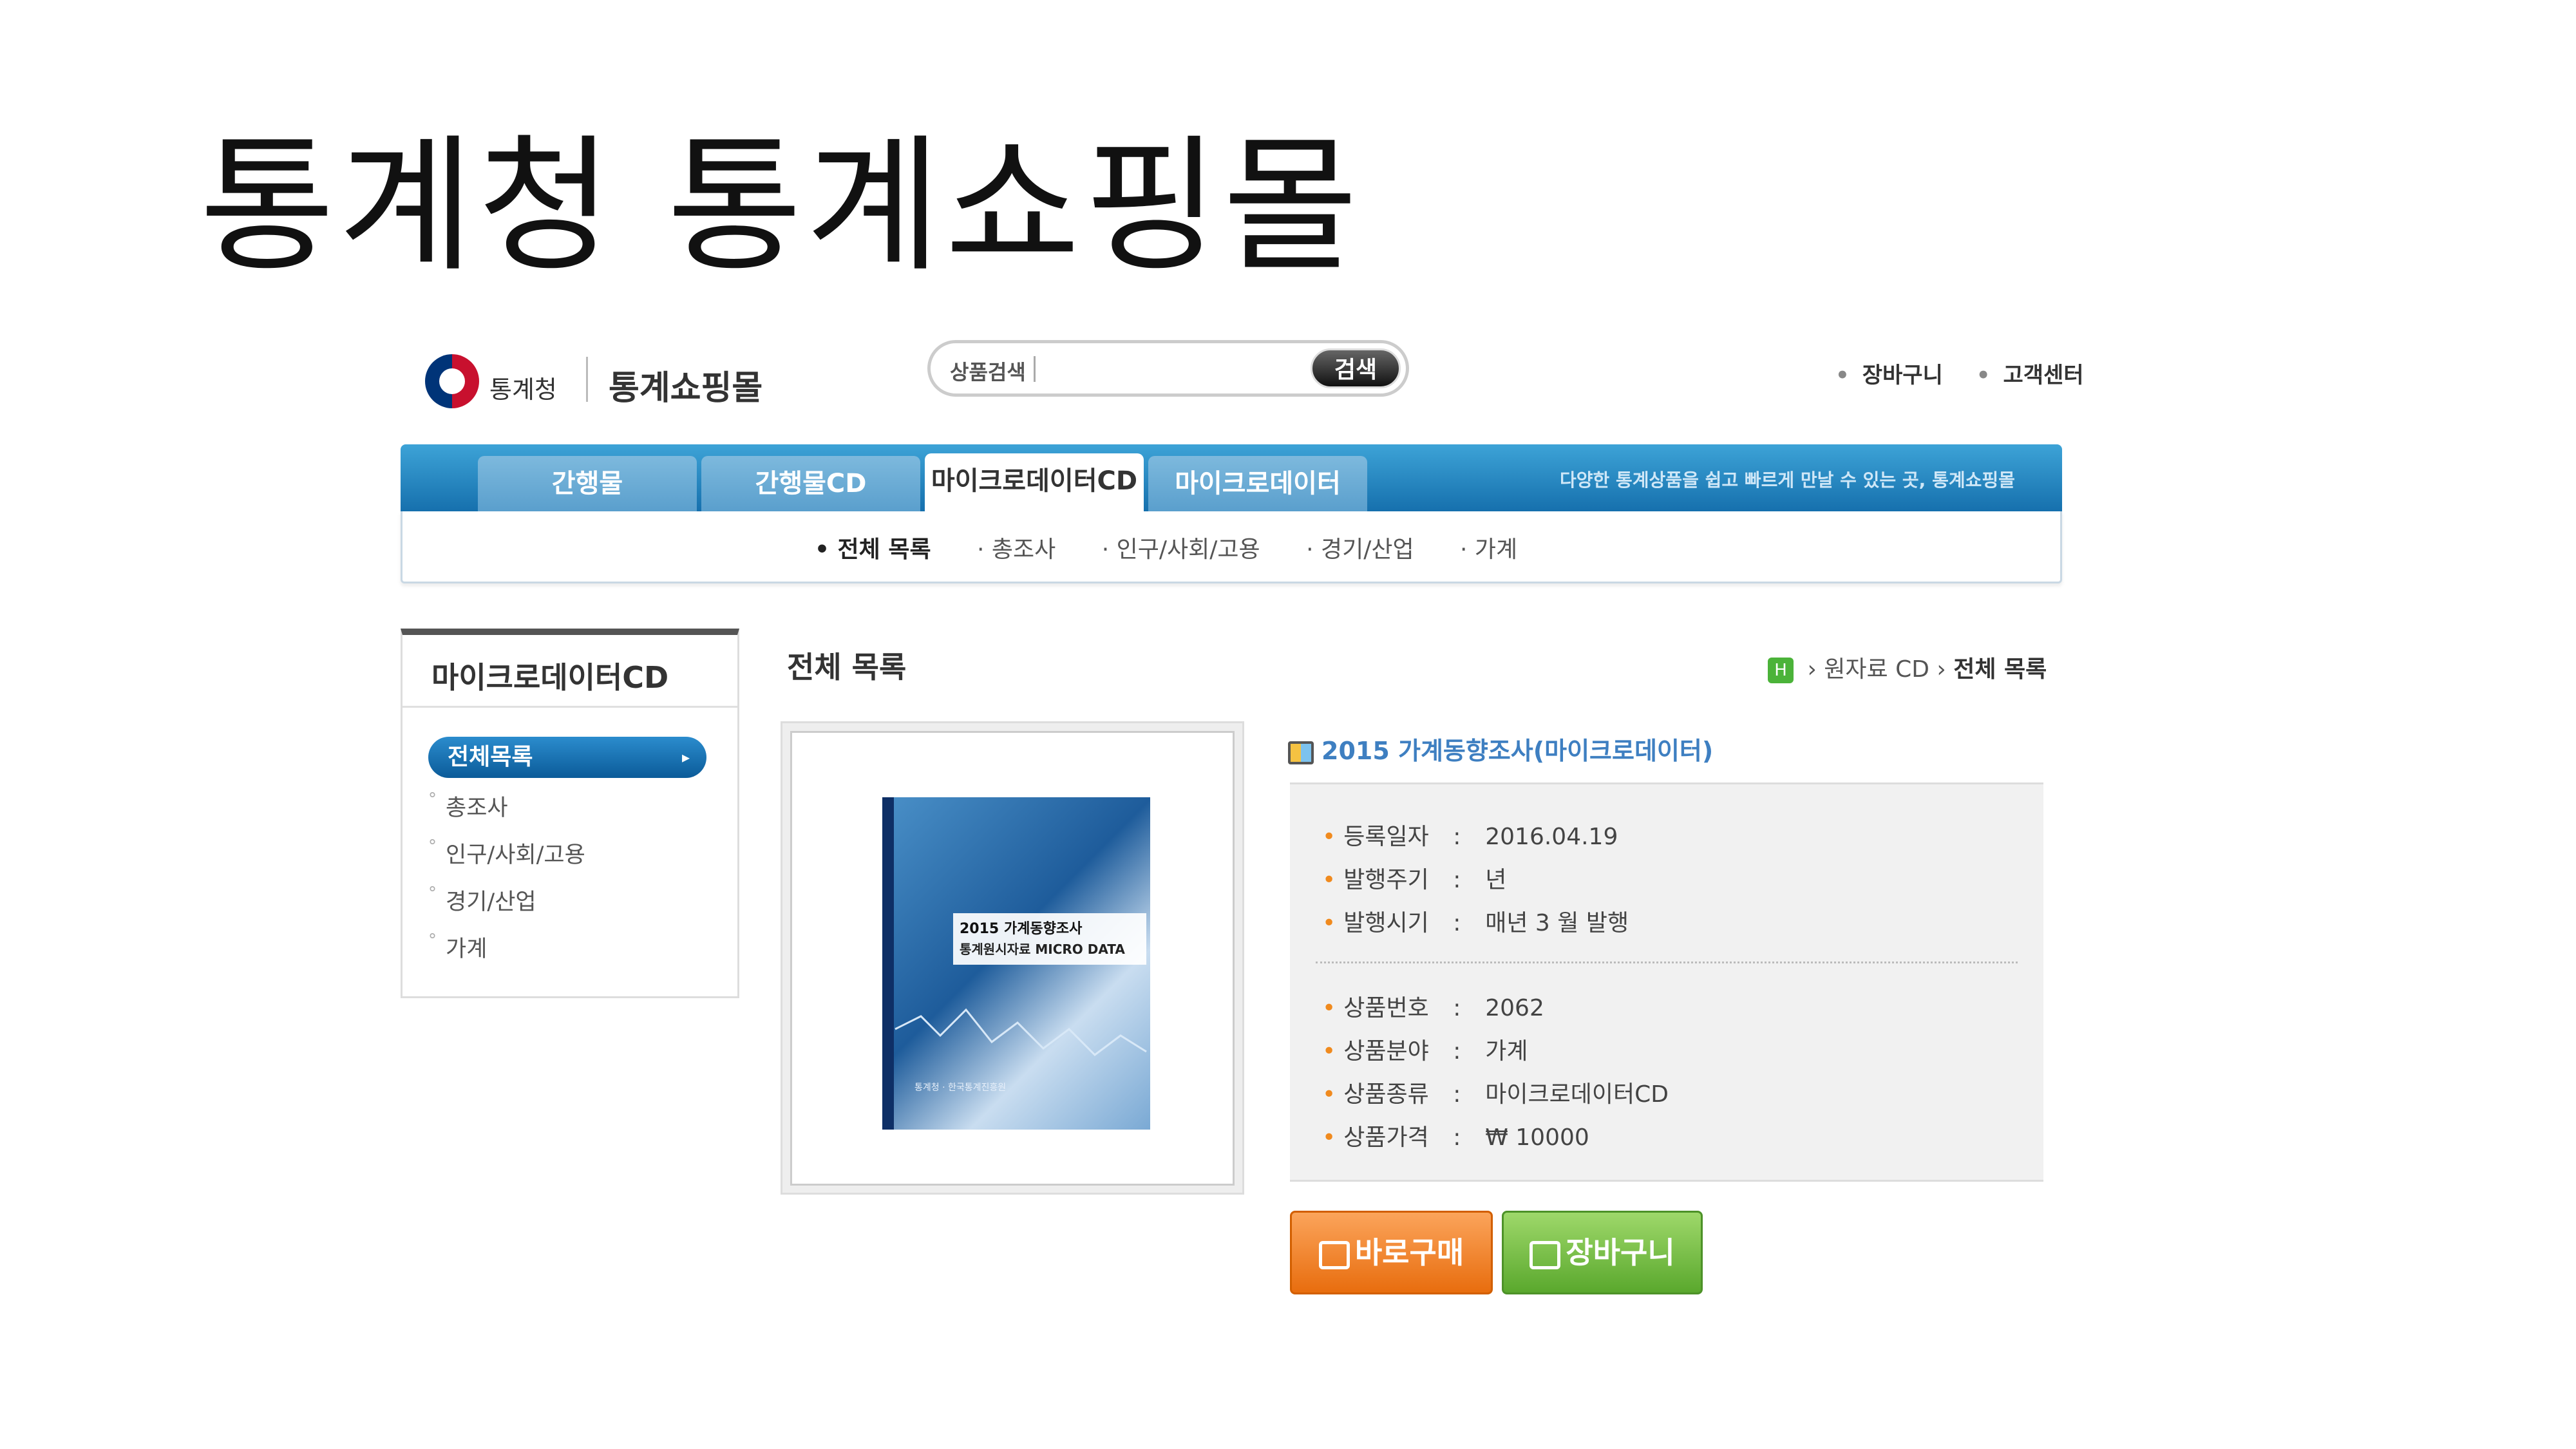  Describe the element at coordinates (1034, 482) in the screenshot. I see `tab-microdata-cd: 마이크로데이터CD` at that location.